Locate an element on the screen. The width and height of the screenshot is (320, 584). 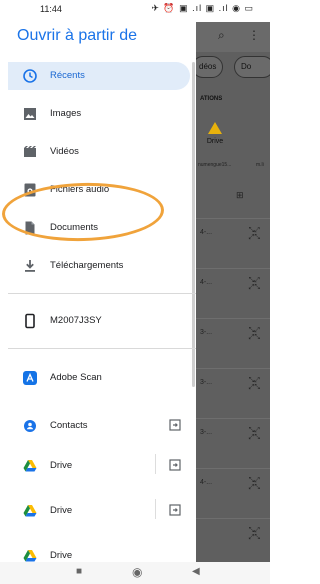
drawer-item-label: Récents is located at coordinates (67, 75).